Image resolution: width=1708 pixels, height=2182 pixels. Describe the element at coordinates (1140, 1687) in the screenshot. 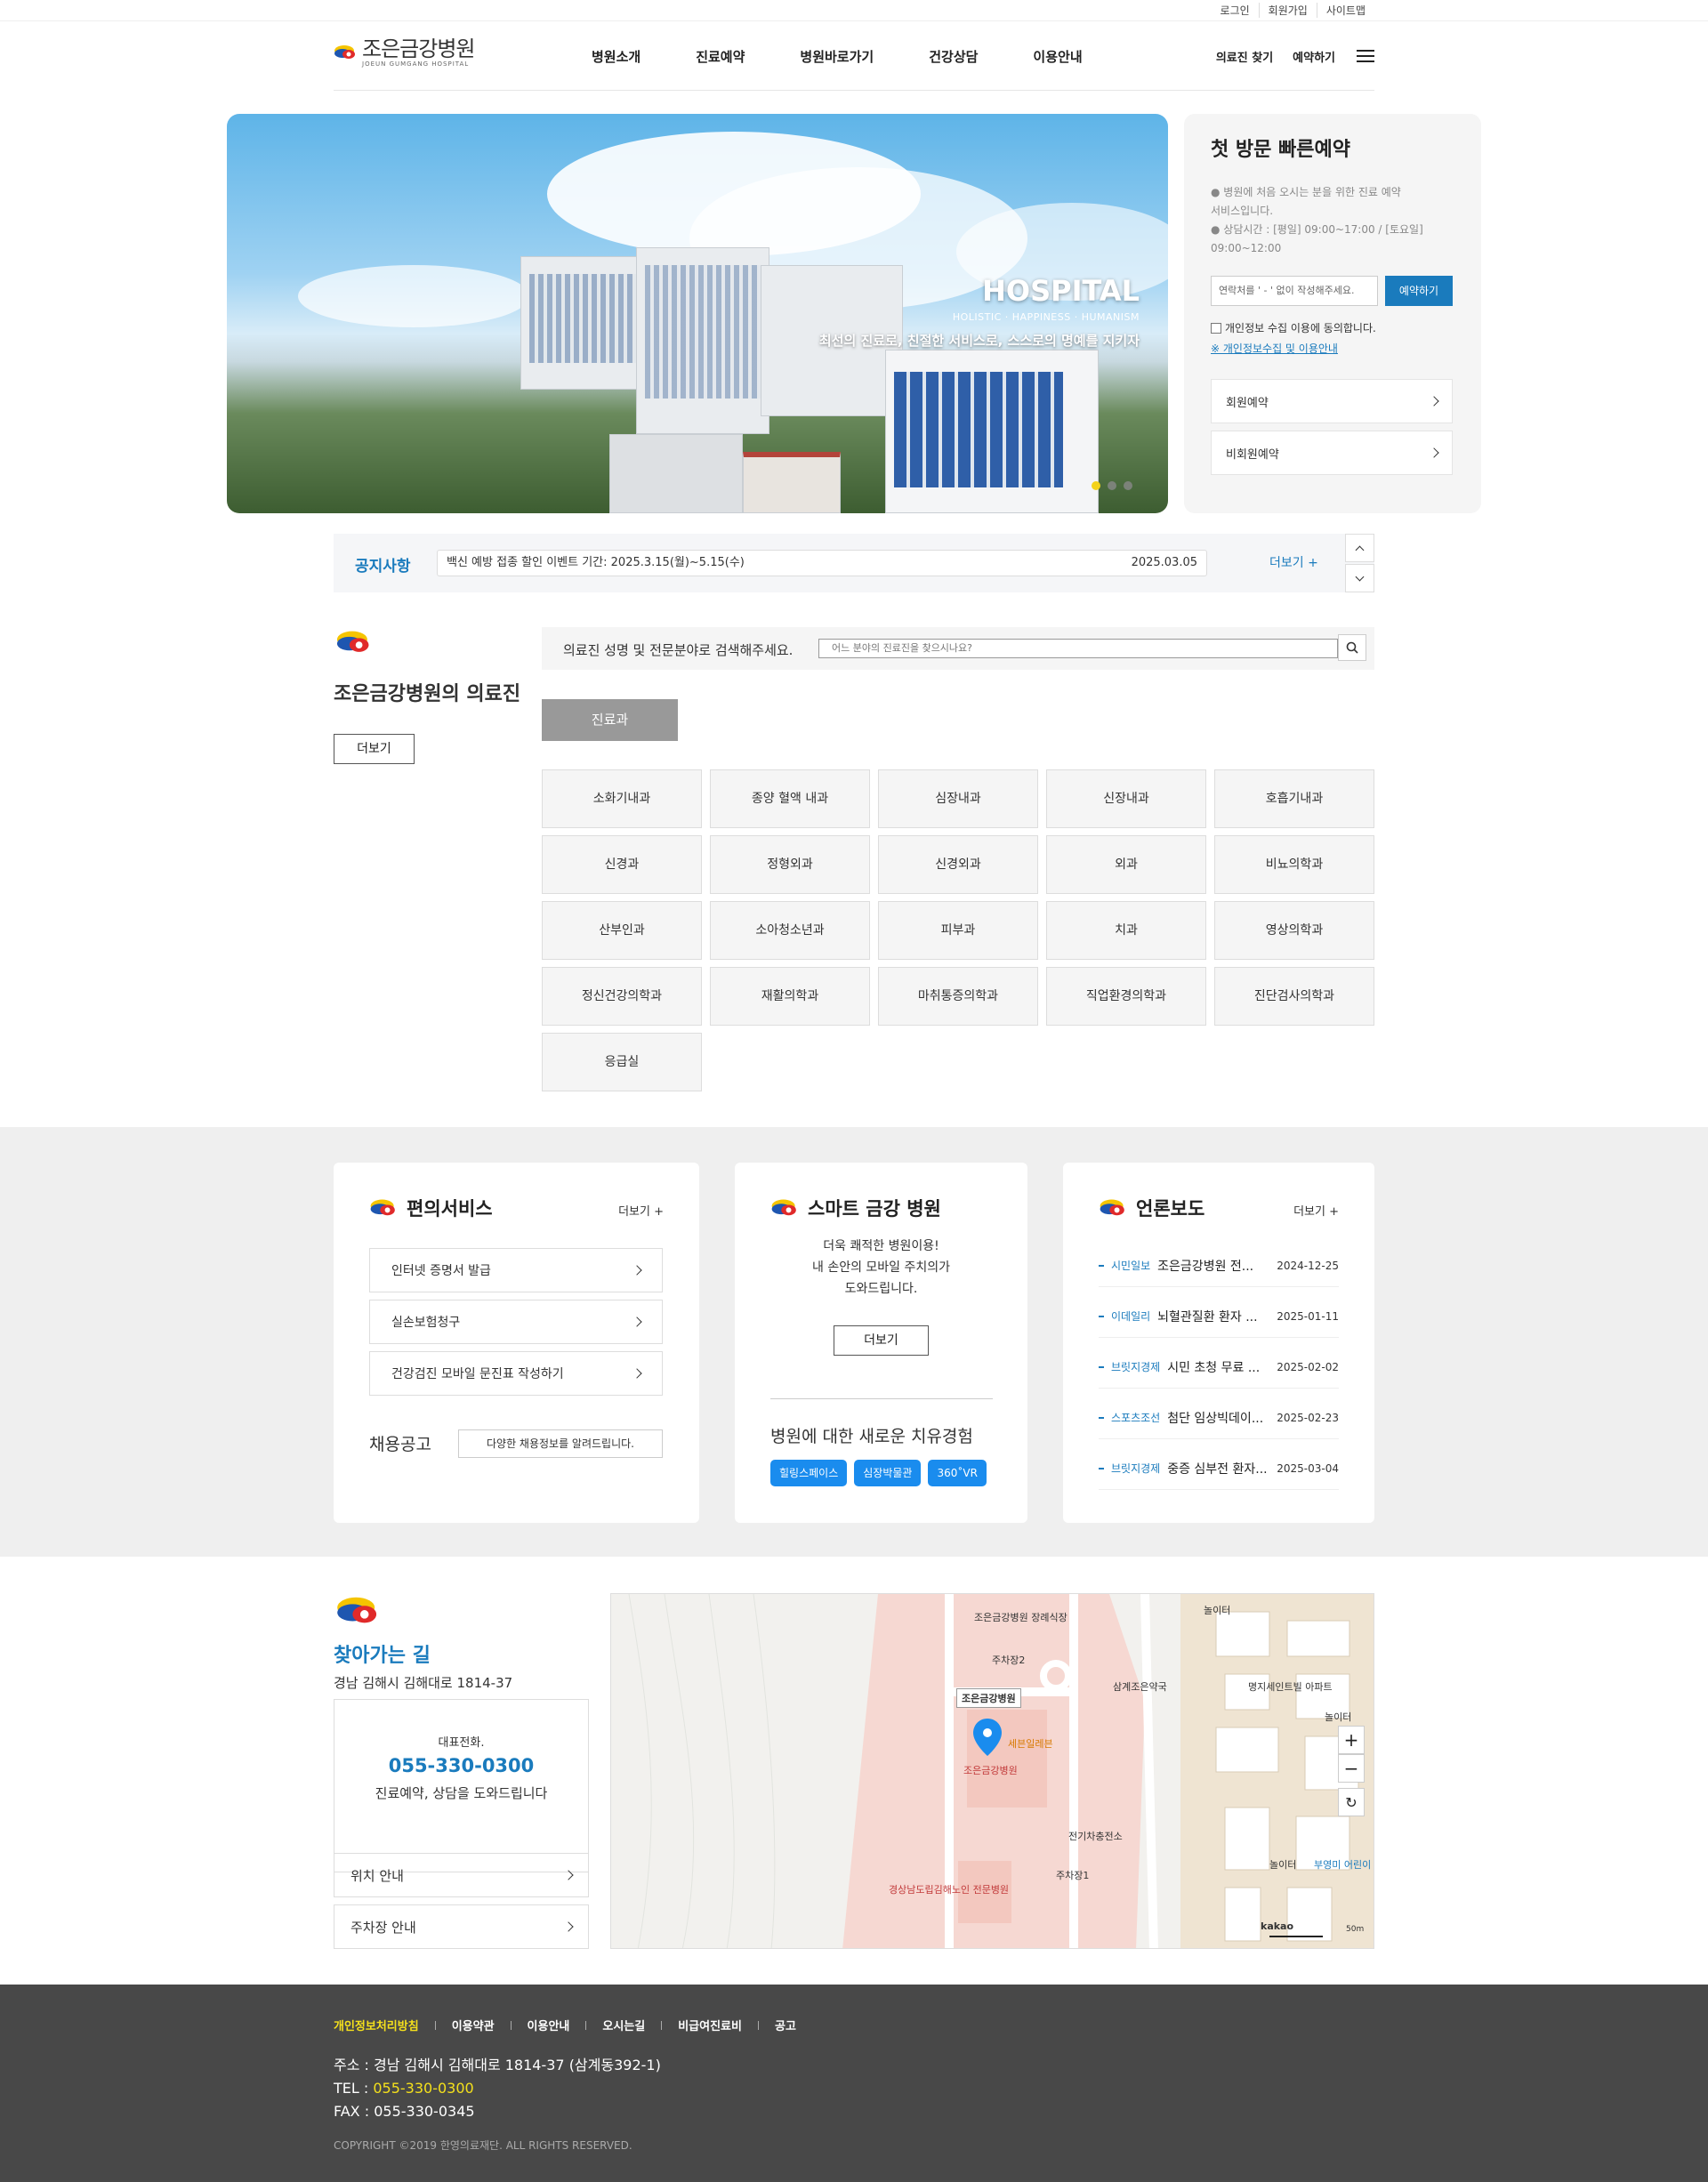

I see `map-label: 삼계조은약국` at that location.